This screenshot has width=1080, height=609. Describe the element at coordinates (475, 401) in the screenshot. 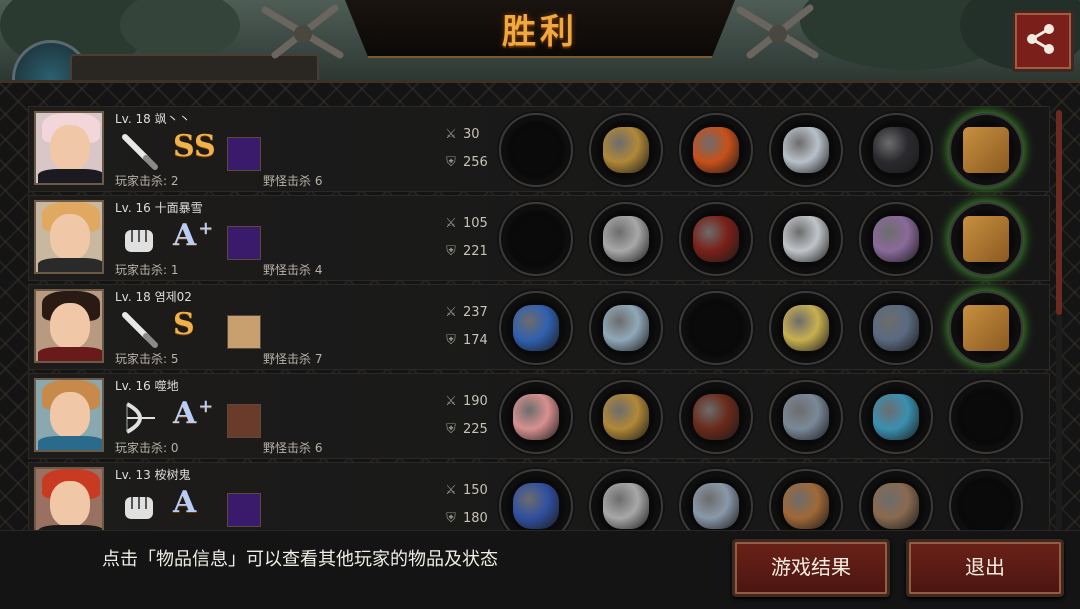

I see `attack-value: 190` at that location.